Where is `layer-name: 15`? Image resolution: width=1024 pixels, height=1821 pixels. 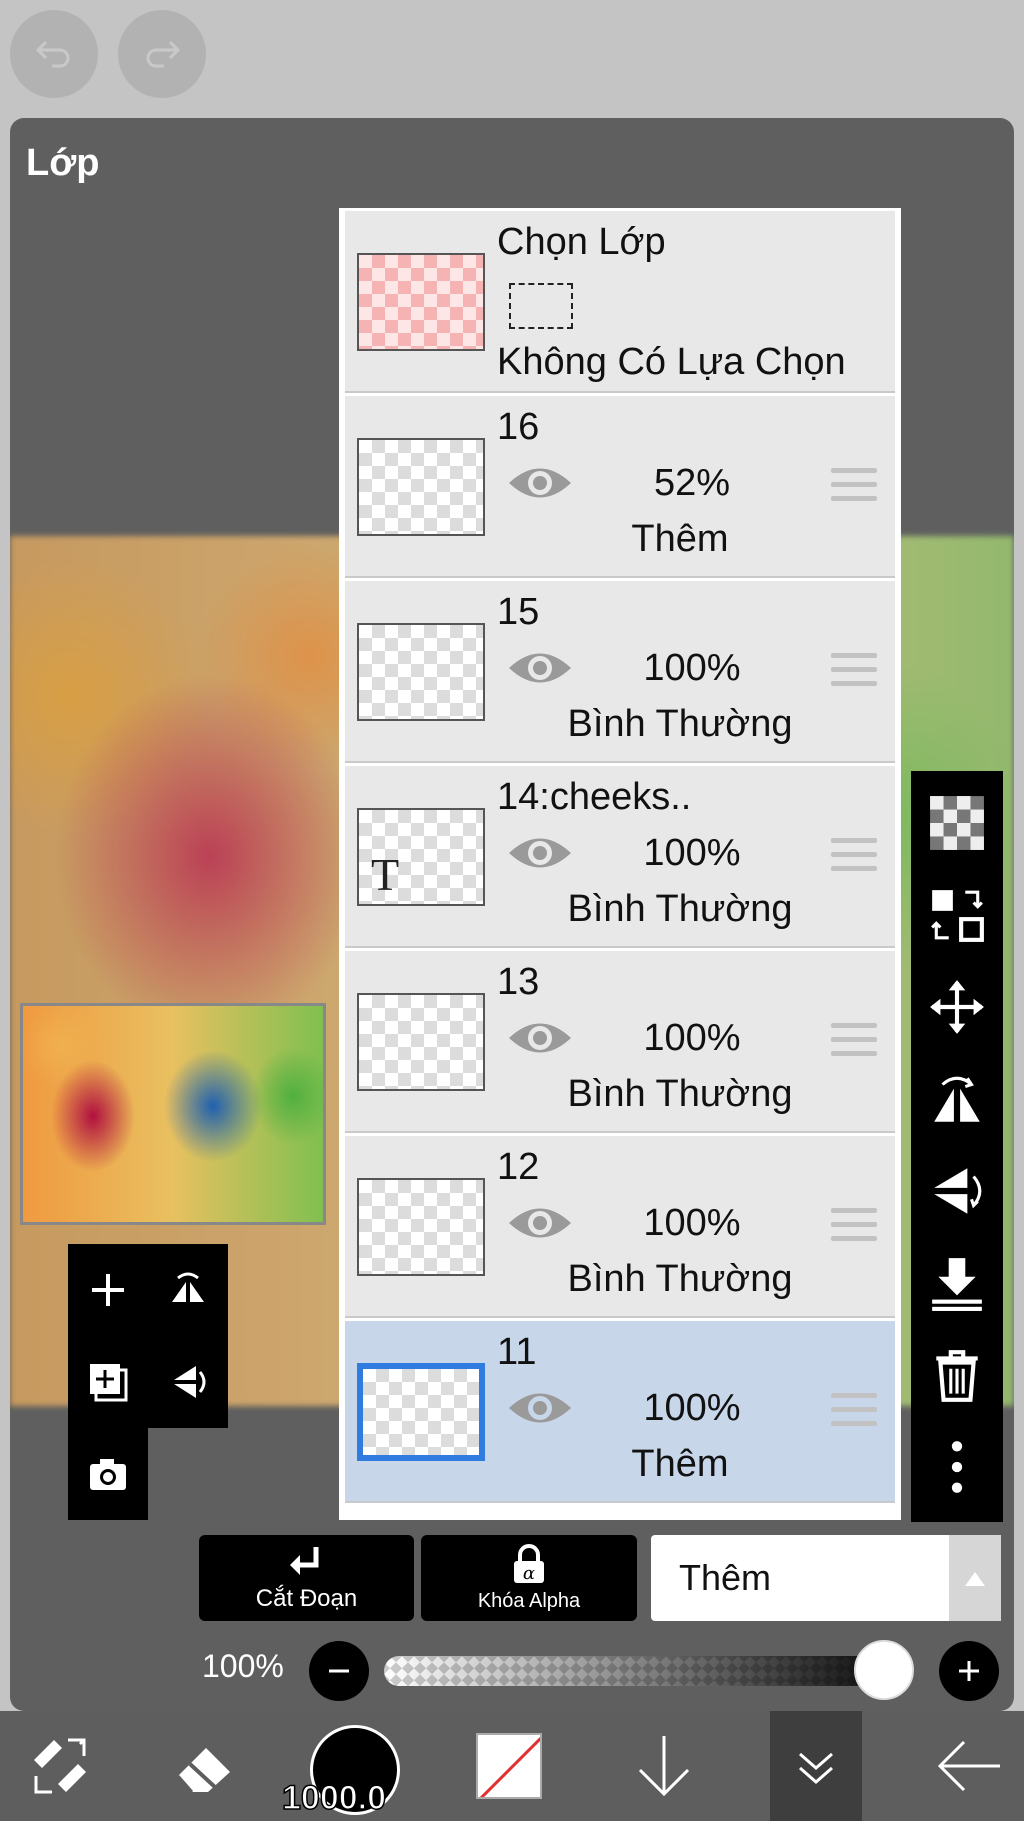 layer-name: 15 is located at coordinates (518, 612).